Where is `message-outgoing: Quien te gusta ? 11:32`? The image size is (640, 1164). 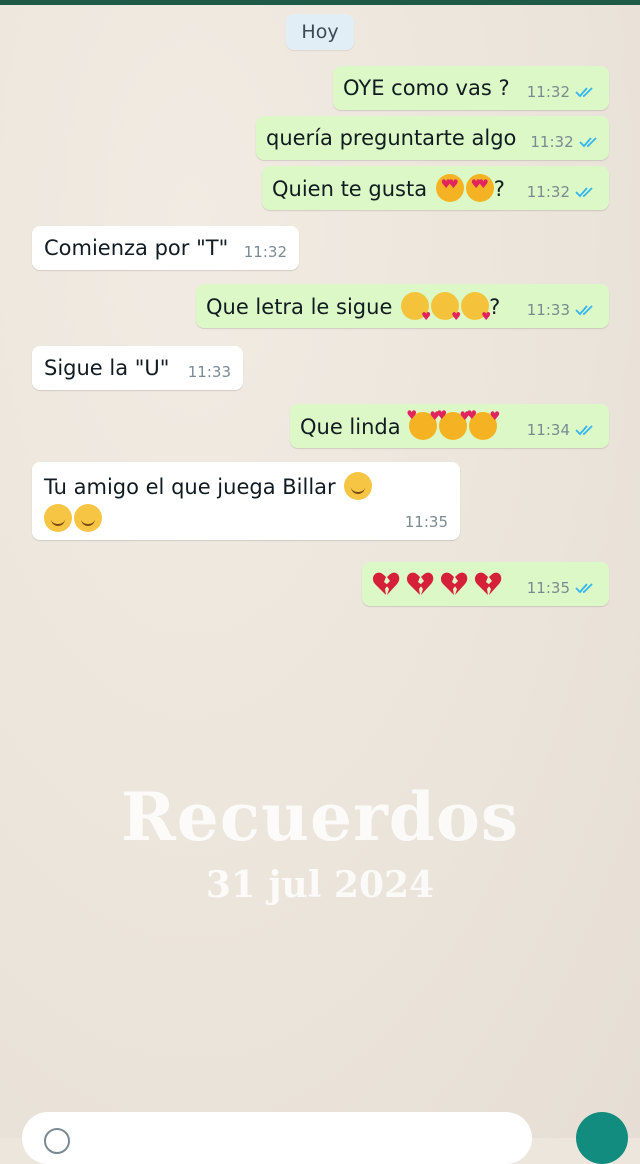
message-outgoing: Quien te gusta ? 11:32 is located at coordinates (435, 188).